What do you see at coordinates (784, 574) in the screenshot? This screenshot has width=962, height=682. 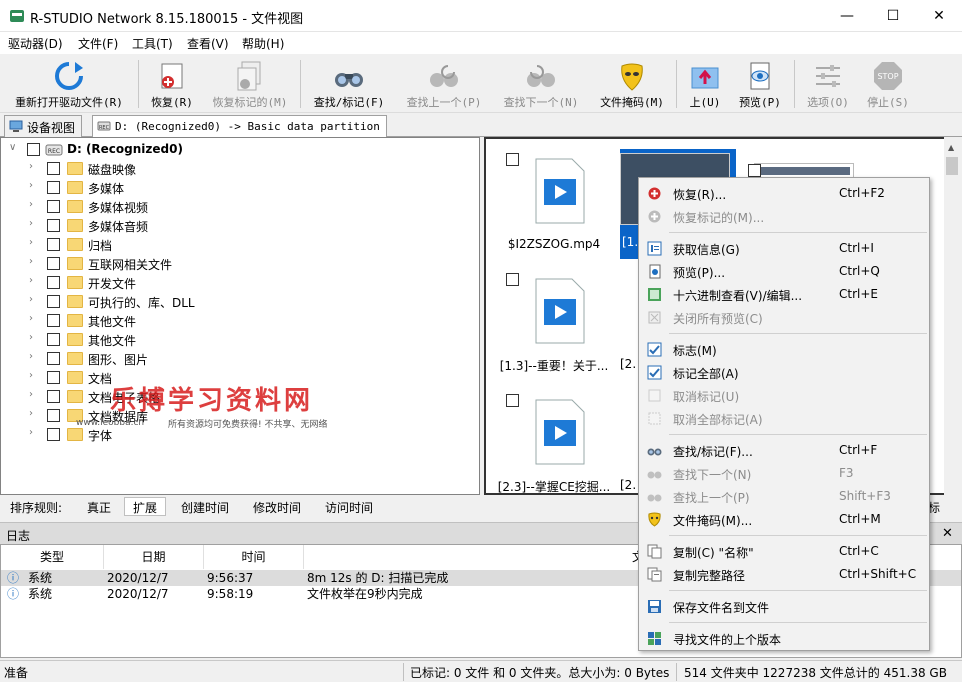 I see `context-menu-item: 复制完整路径 Ctrl+Shift+C` at bounding box center [784, 574].